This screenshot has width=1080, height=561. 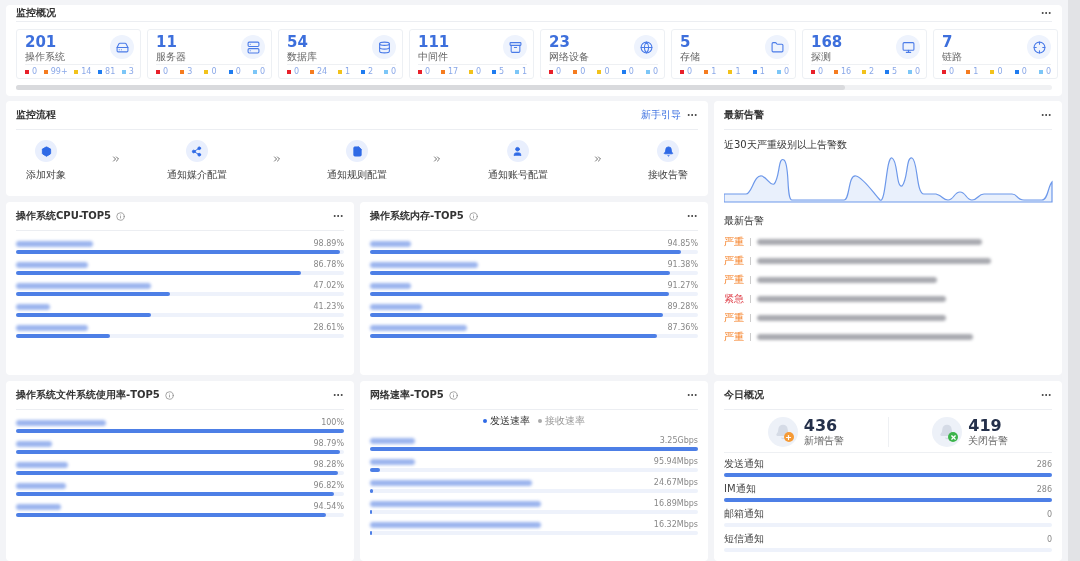 I want to click on list-title: 最新告警, so click(x=744, y=221).